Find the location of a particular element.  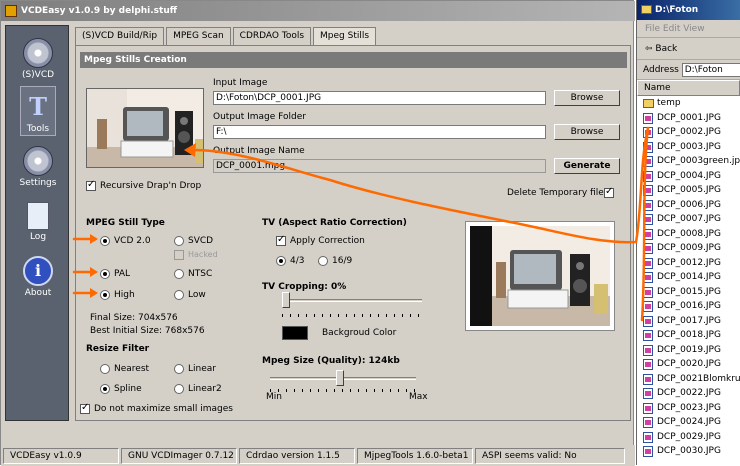

output-image-preview is located at coordinates (540, 276).